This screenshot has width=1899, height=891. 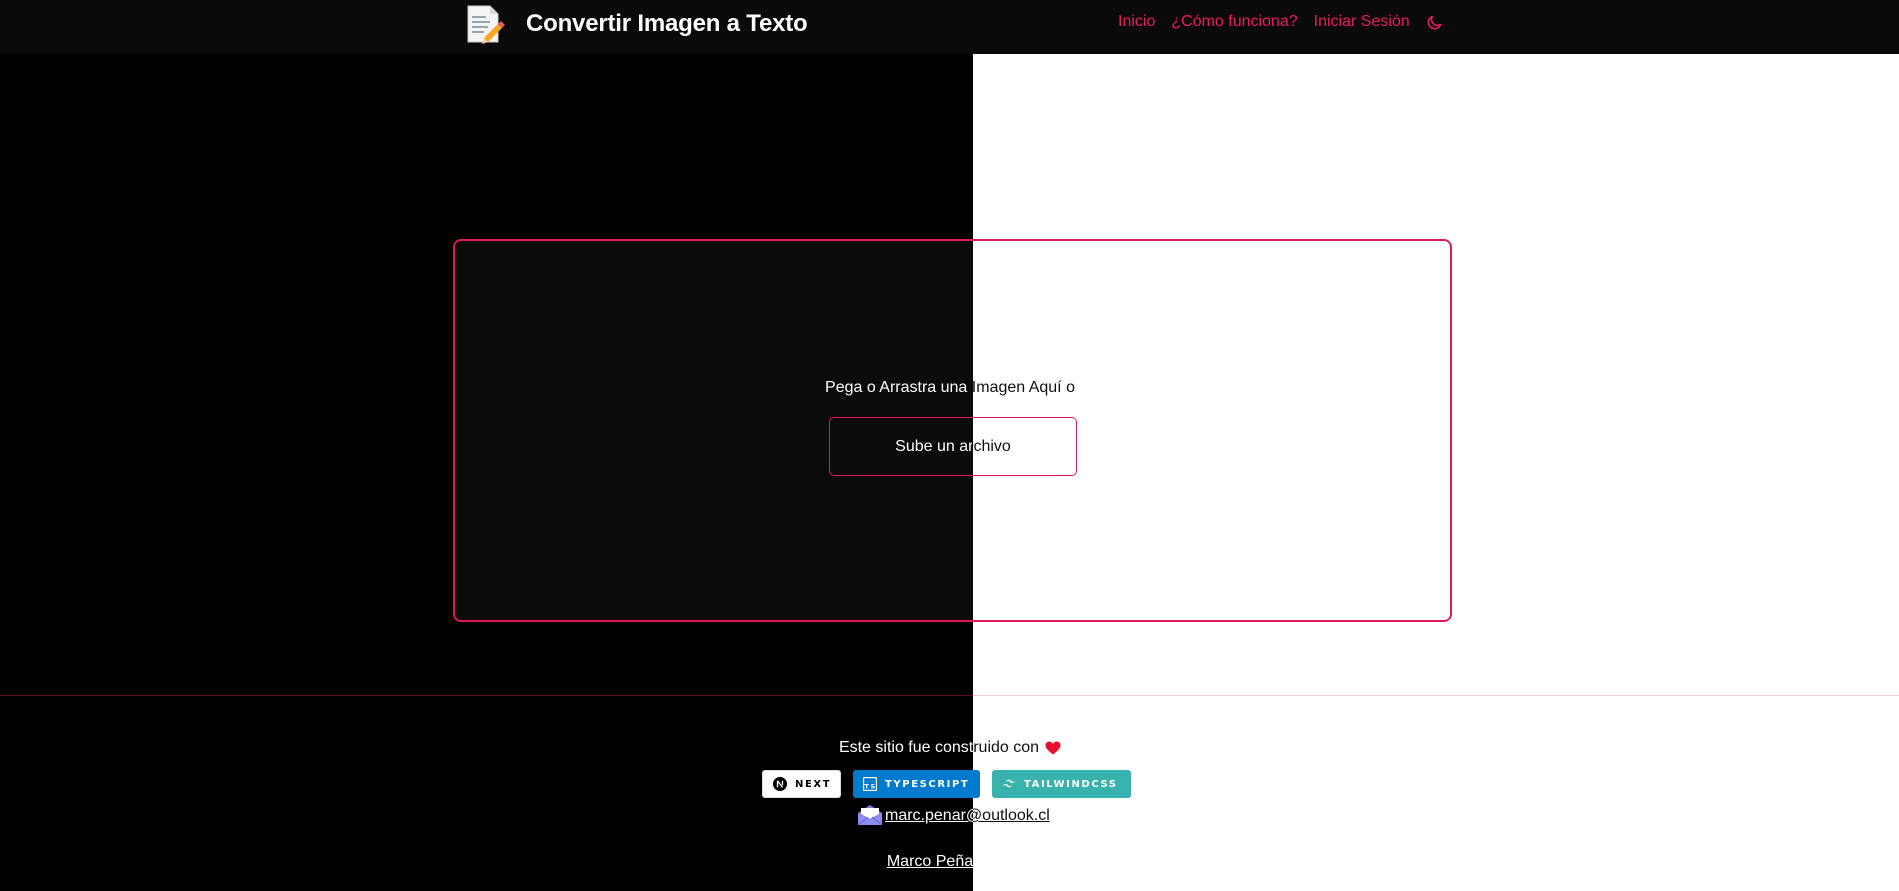 I want to click on brand: Convertir Imagen a Texto, so click(x=635, y=24).